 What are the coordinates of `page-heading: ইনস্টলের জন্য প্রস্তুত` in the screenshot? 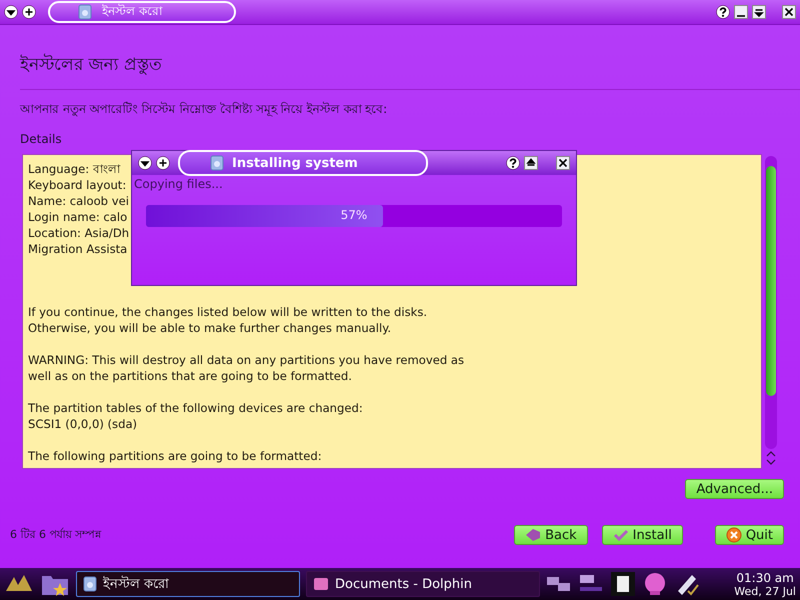 It's located at (410, 70).